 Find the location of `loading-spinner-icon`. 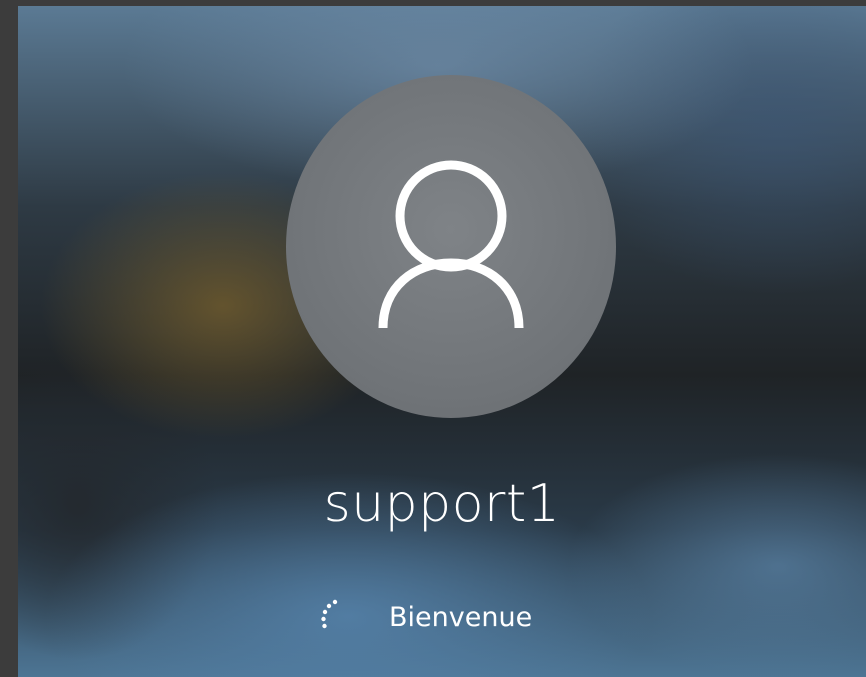

loading-spinner-icon is located at coordinates (329, 614).